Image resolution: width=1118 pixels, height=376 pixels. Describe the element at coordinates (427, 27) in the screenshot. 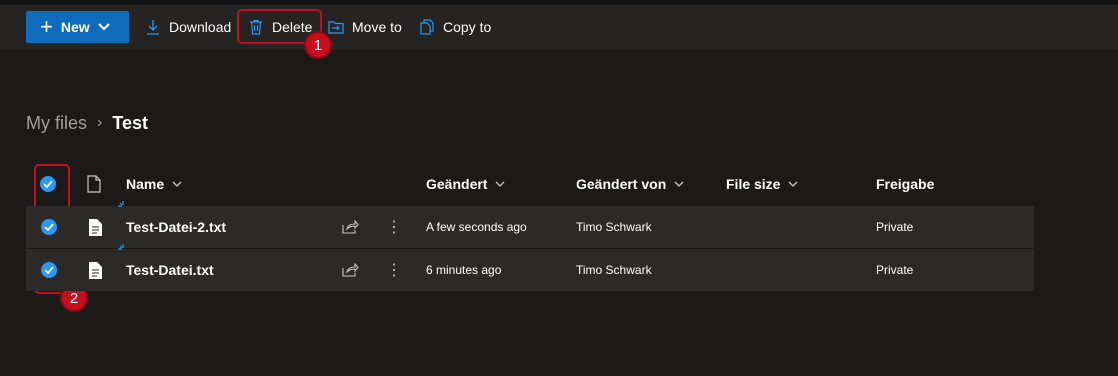

I see `copy-to-icon` at that location.